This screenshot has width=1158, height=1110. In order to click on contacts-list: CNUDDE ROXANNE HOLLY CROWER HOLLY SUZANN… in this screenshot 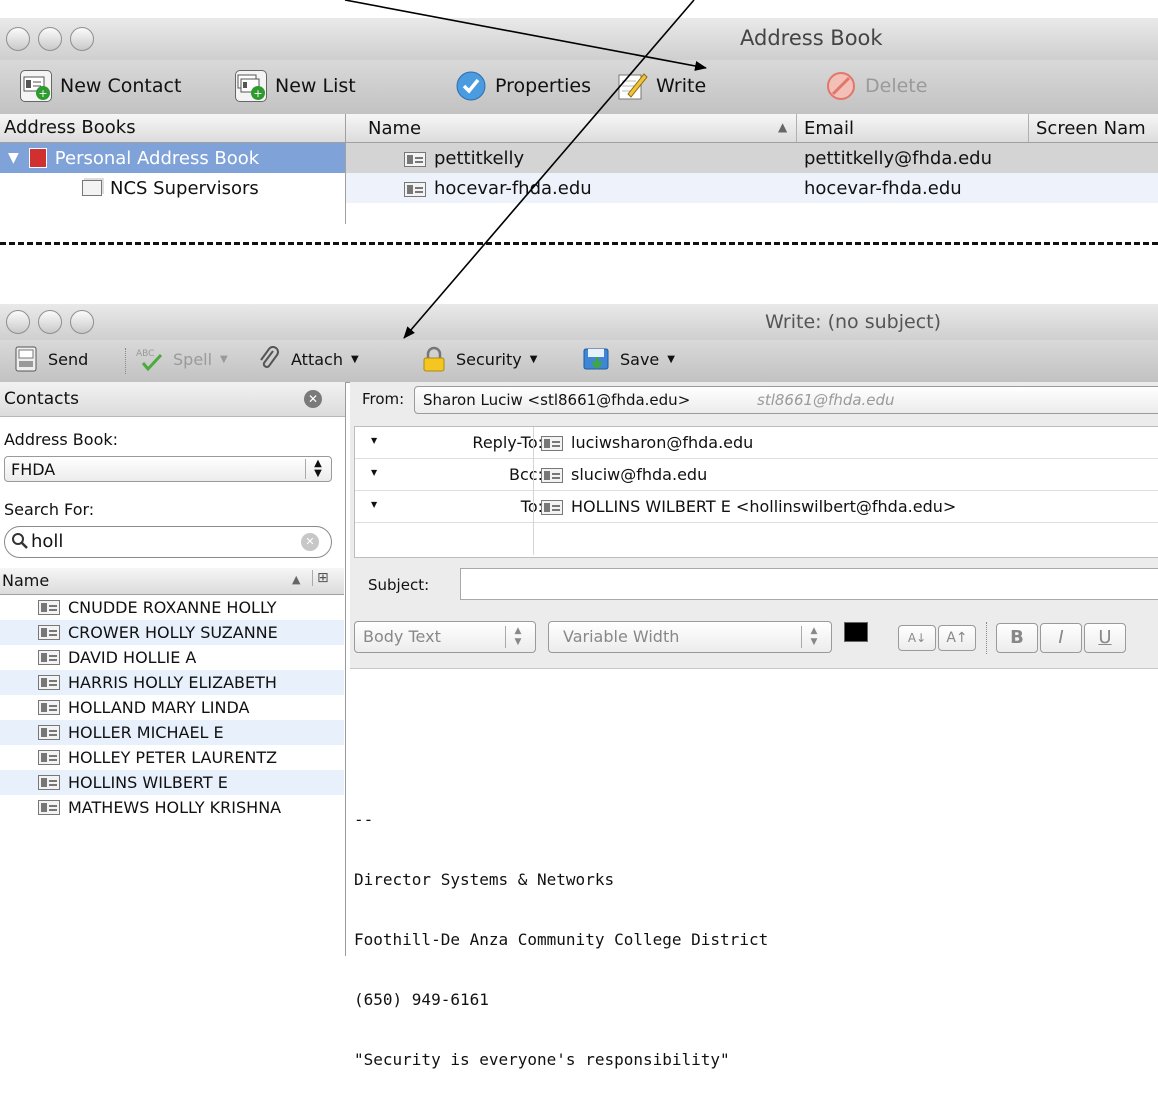, I will do `click(172, 707)`.